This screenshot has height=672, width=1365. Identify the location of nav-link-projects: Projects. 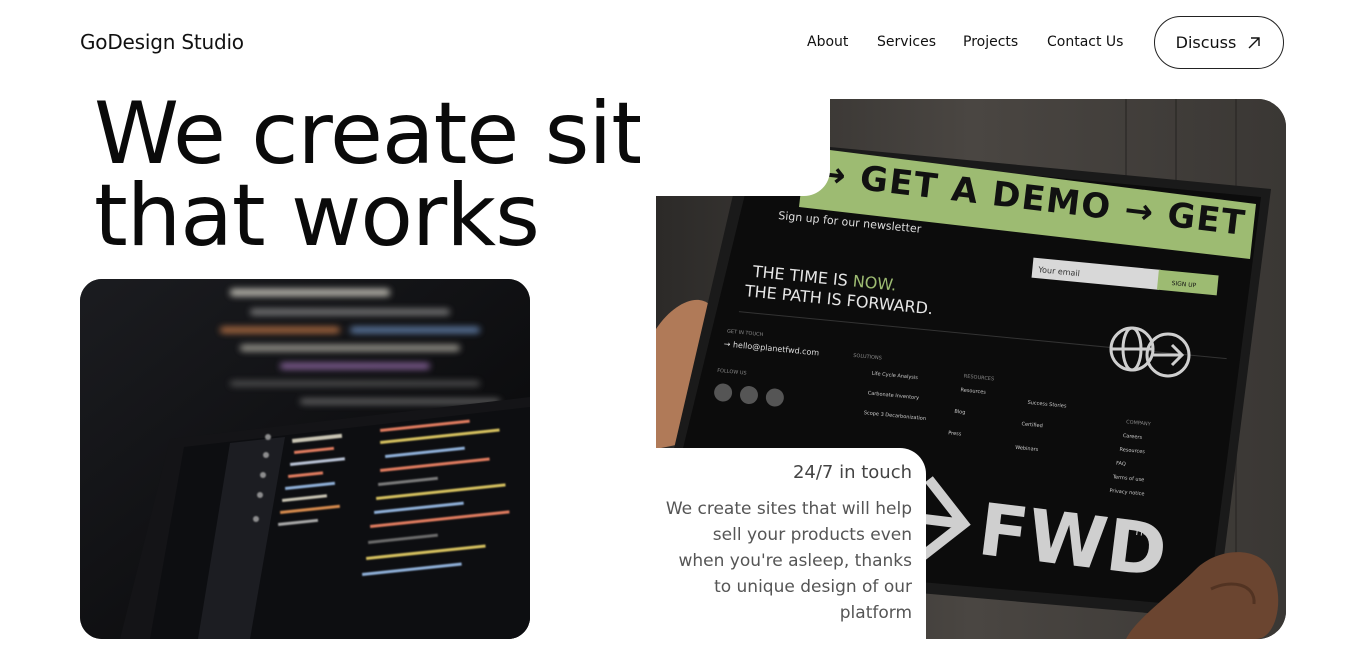
(990, 42).